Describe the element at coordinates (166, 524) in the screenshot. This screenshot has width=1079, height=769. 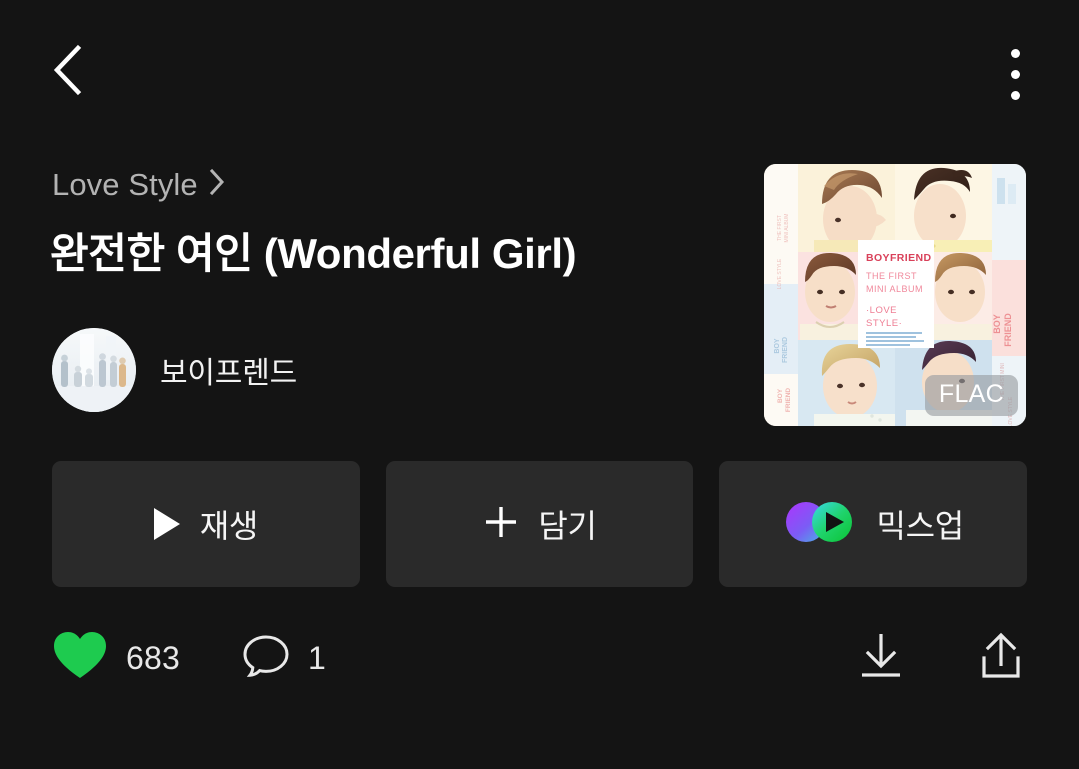
I see `play-icon` at that location.